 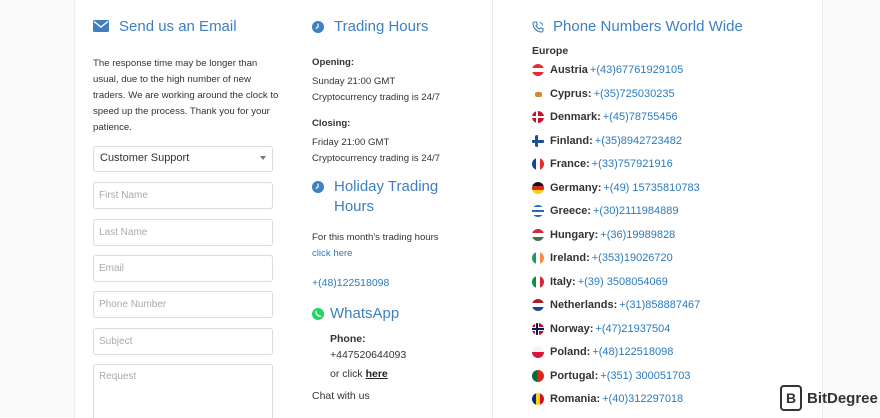 I want to click on country-name: Greece:, so click(x=570, y=211).